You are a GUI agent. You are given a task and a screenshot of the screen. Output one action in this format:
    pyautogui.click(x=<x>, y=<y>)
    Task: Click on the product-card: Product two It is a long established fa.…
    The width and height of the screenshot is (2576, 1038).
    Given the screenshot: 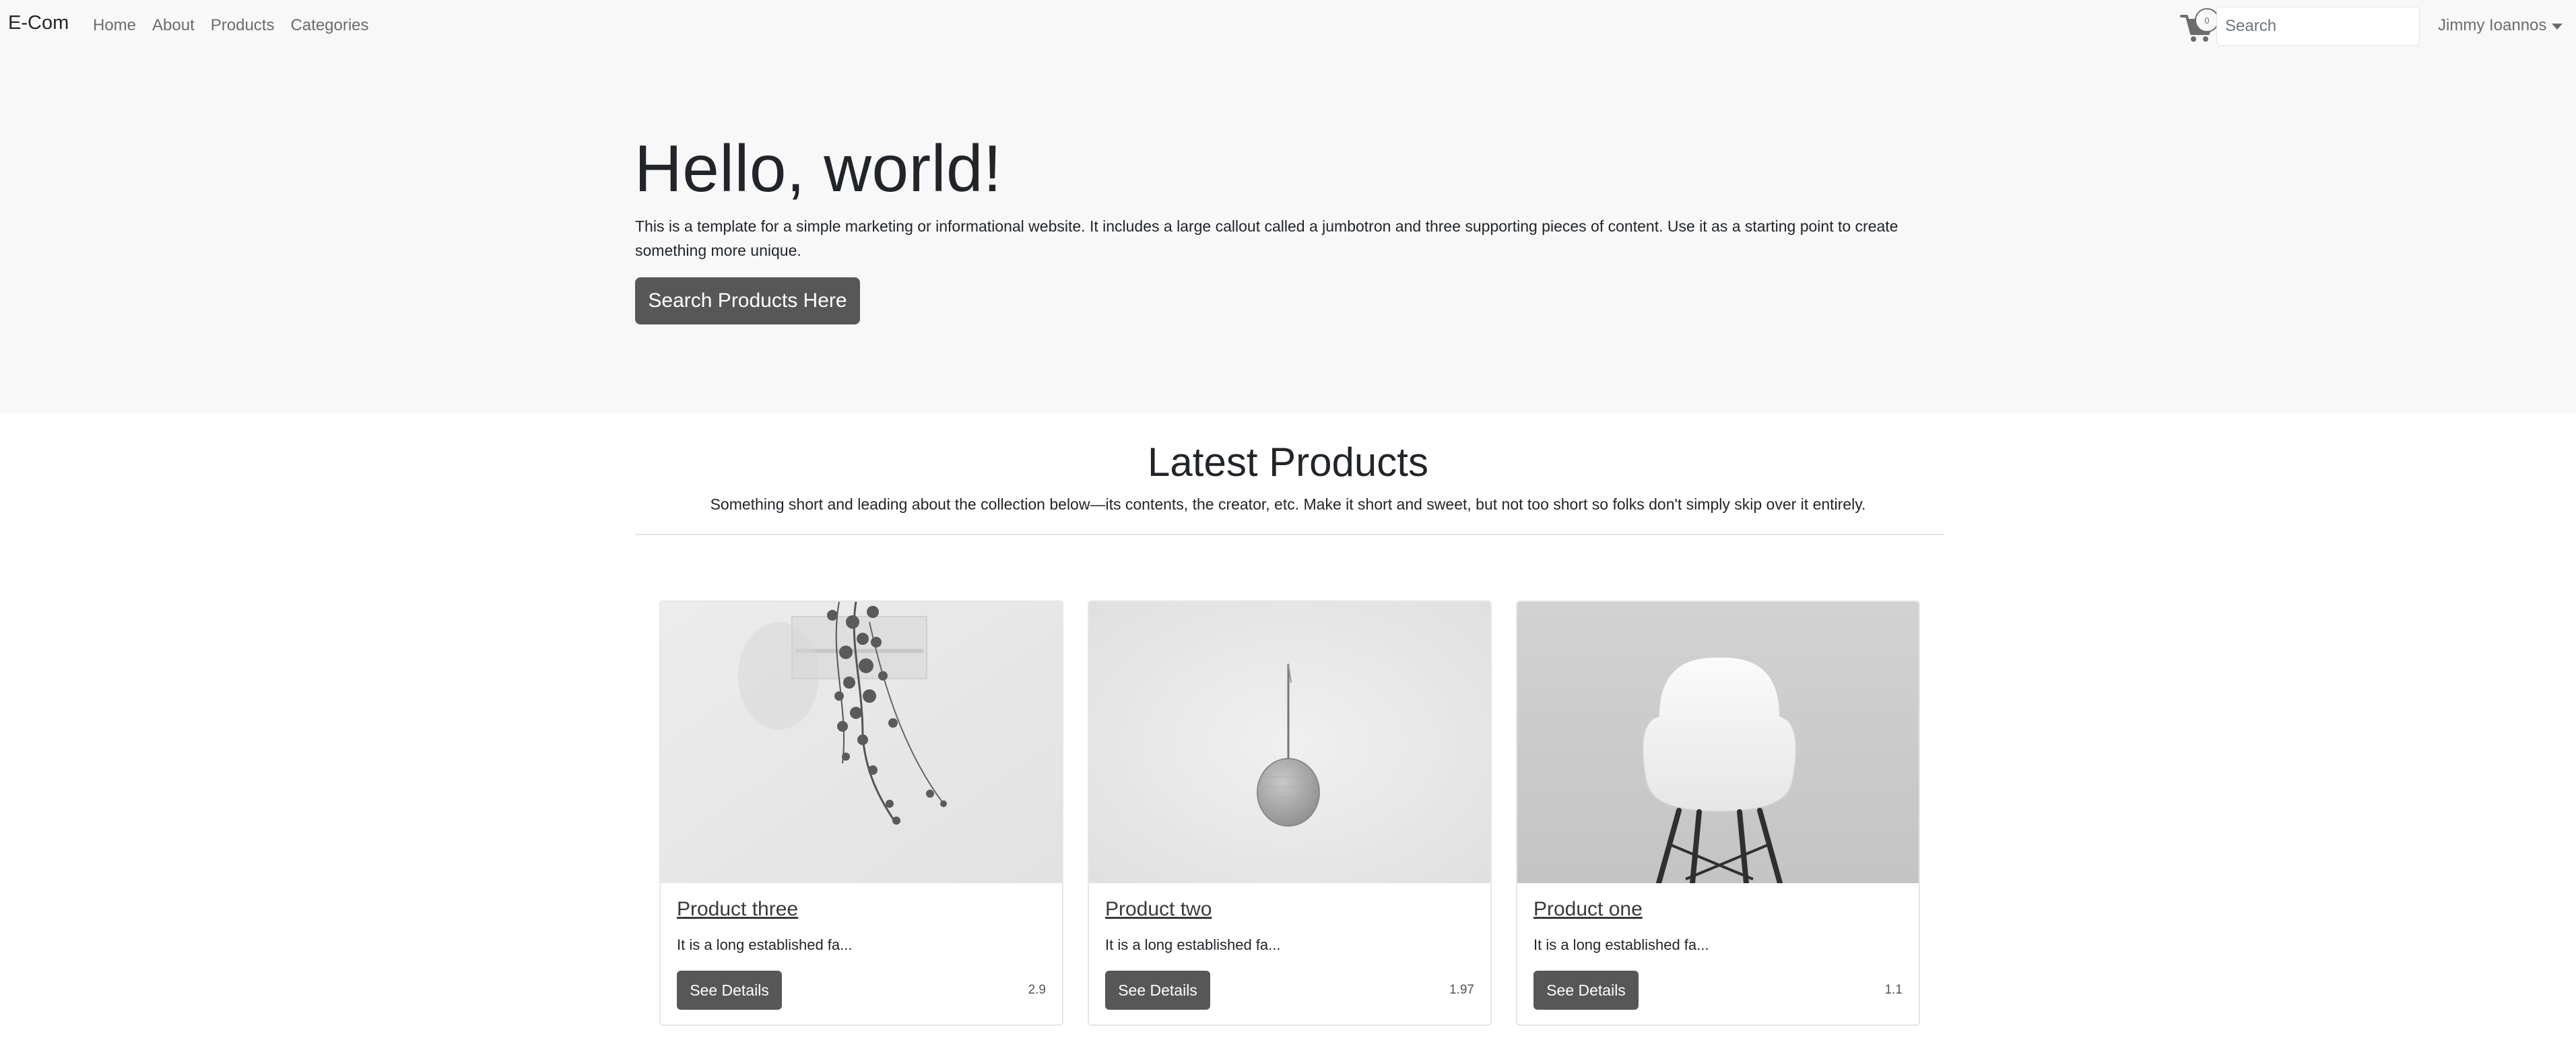 What is the action you would take?
    pyautogui.click(x=1290, y=813)
    